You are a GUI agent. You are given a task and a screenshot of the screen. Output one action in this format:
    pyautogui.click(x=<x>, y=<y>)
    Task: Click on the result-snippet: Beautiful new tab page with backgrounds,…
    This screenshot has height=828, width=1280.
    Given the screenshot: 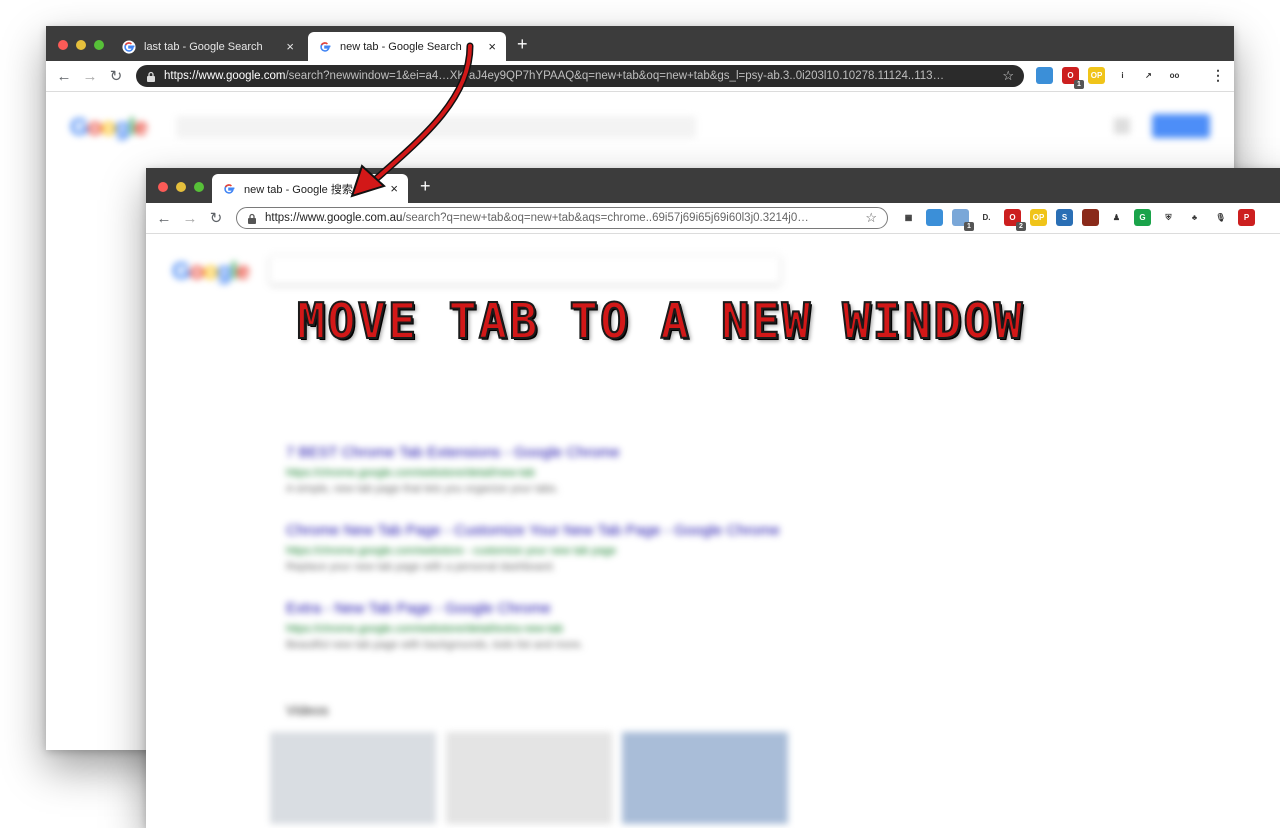 What is the action you would take?
    pyautogui.click(x=435, y=645)
    